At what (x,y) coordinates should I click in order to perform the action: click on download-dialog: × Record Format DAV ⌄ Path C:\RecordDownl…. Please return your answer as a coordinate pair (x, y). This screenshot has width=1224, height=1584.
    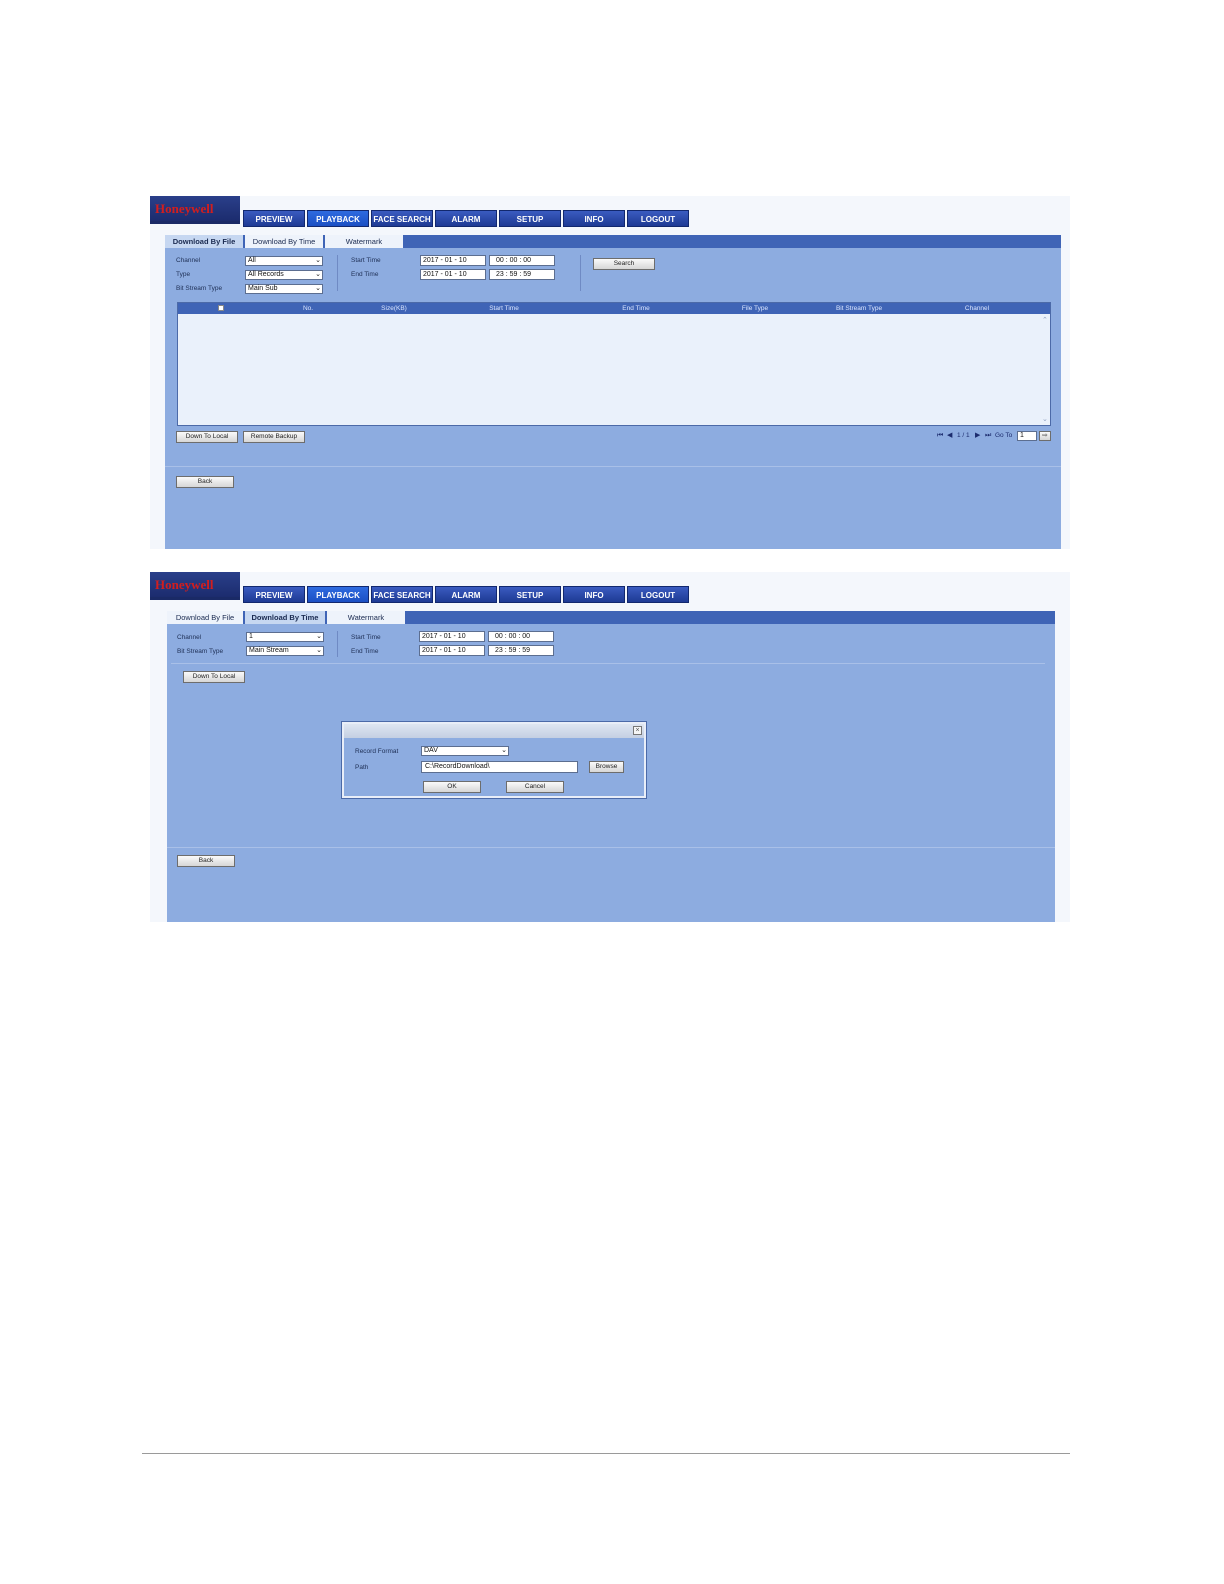
    Looking at the image, I should click on (494, 760).